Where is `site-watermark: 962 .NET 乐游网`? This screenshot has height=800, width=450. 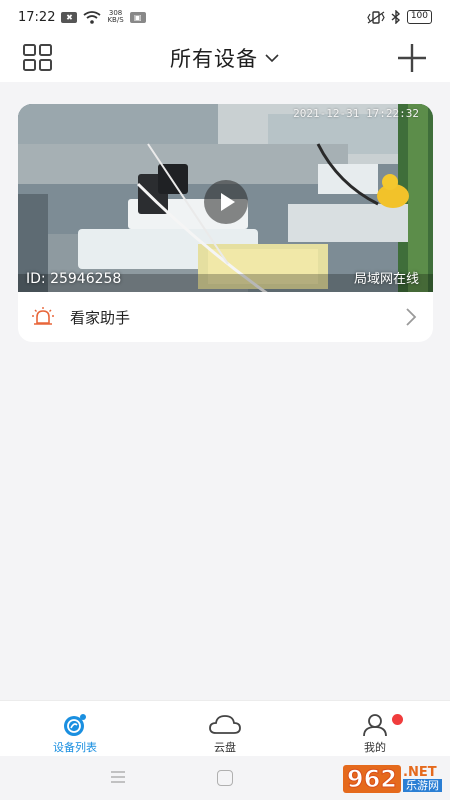 site-watermark: 962 .NET 乐游网 is located at coordinates (392, 779).